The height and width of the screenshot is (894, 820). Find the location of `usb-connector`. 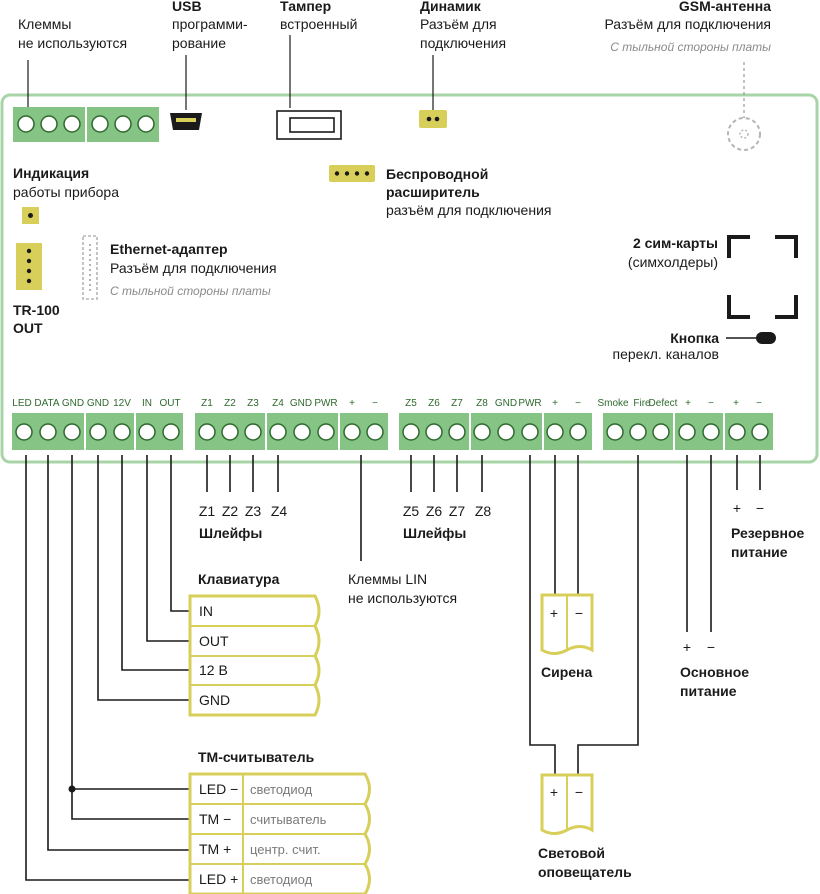

usb-connector is located at coordinates (186, 121).